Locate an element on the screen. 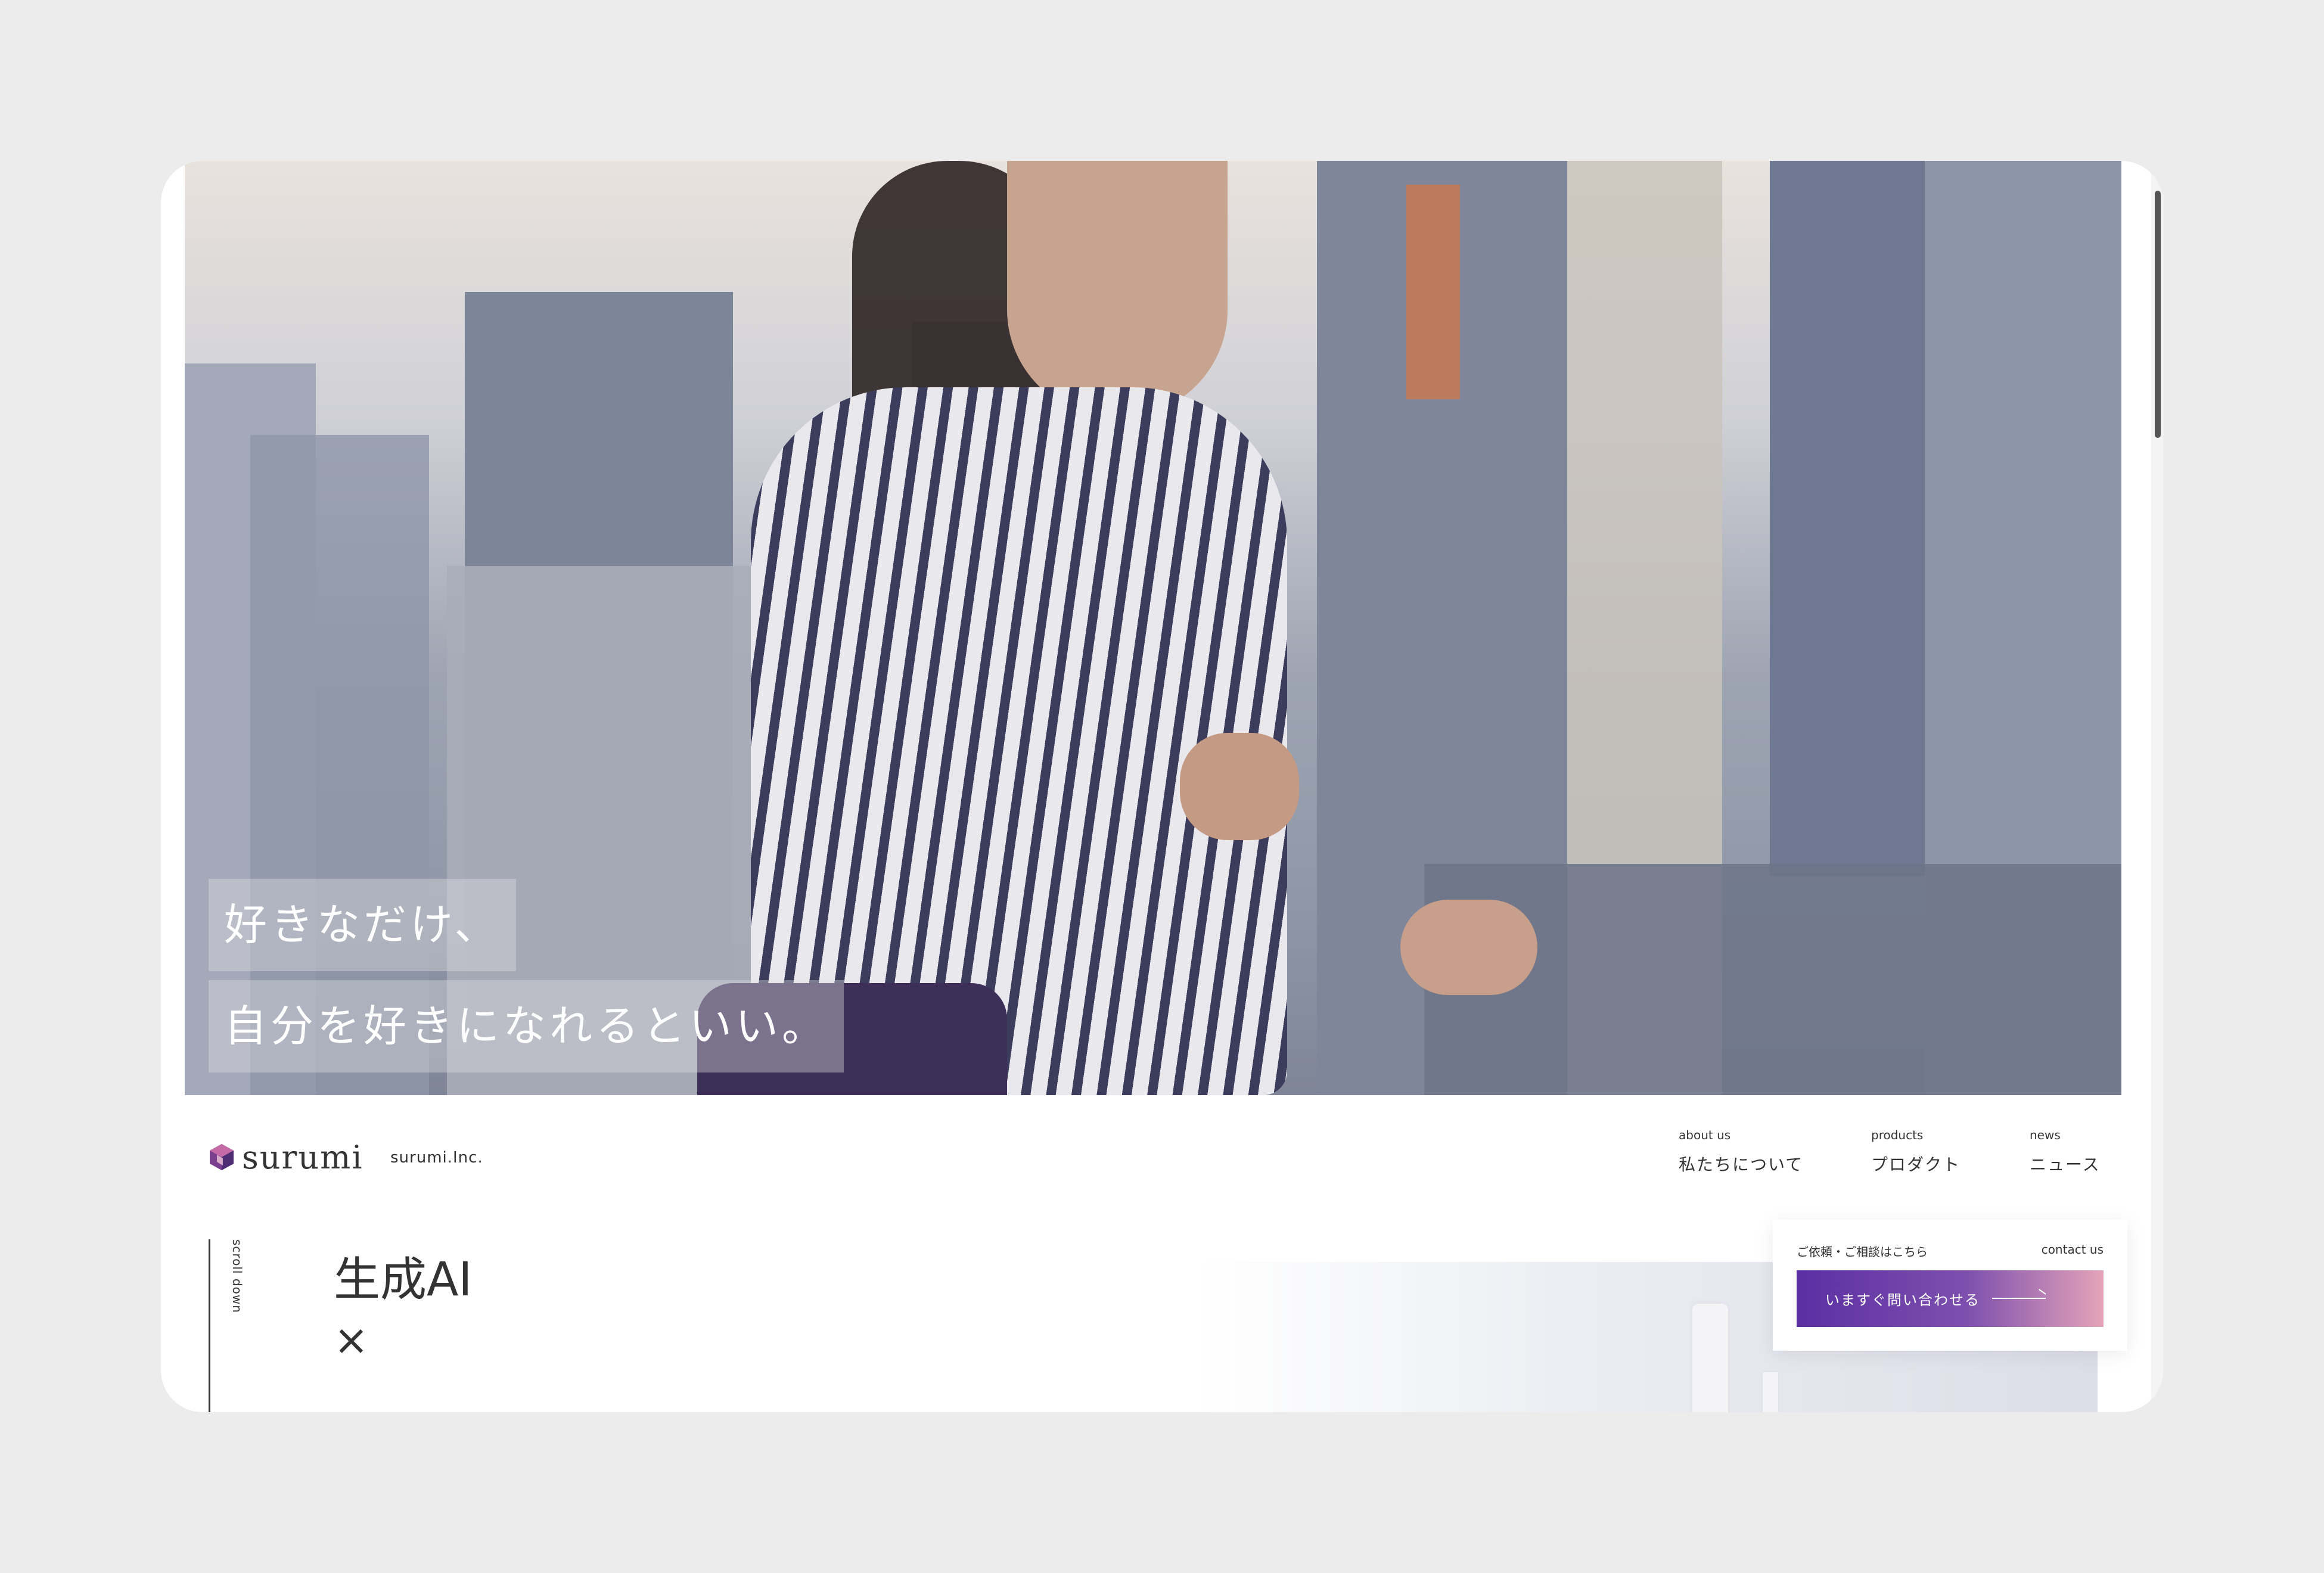  contact-button-label: いますぐ問い合わせる is located at coordinates (1903, 1300).